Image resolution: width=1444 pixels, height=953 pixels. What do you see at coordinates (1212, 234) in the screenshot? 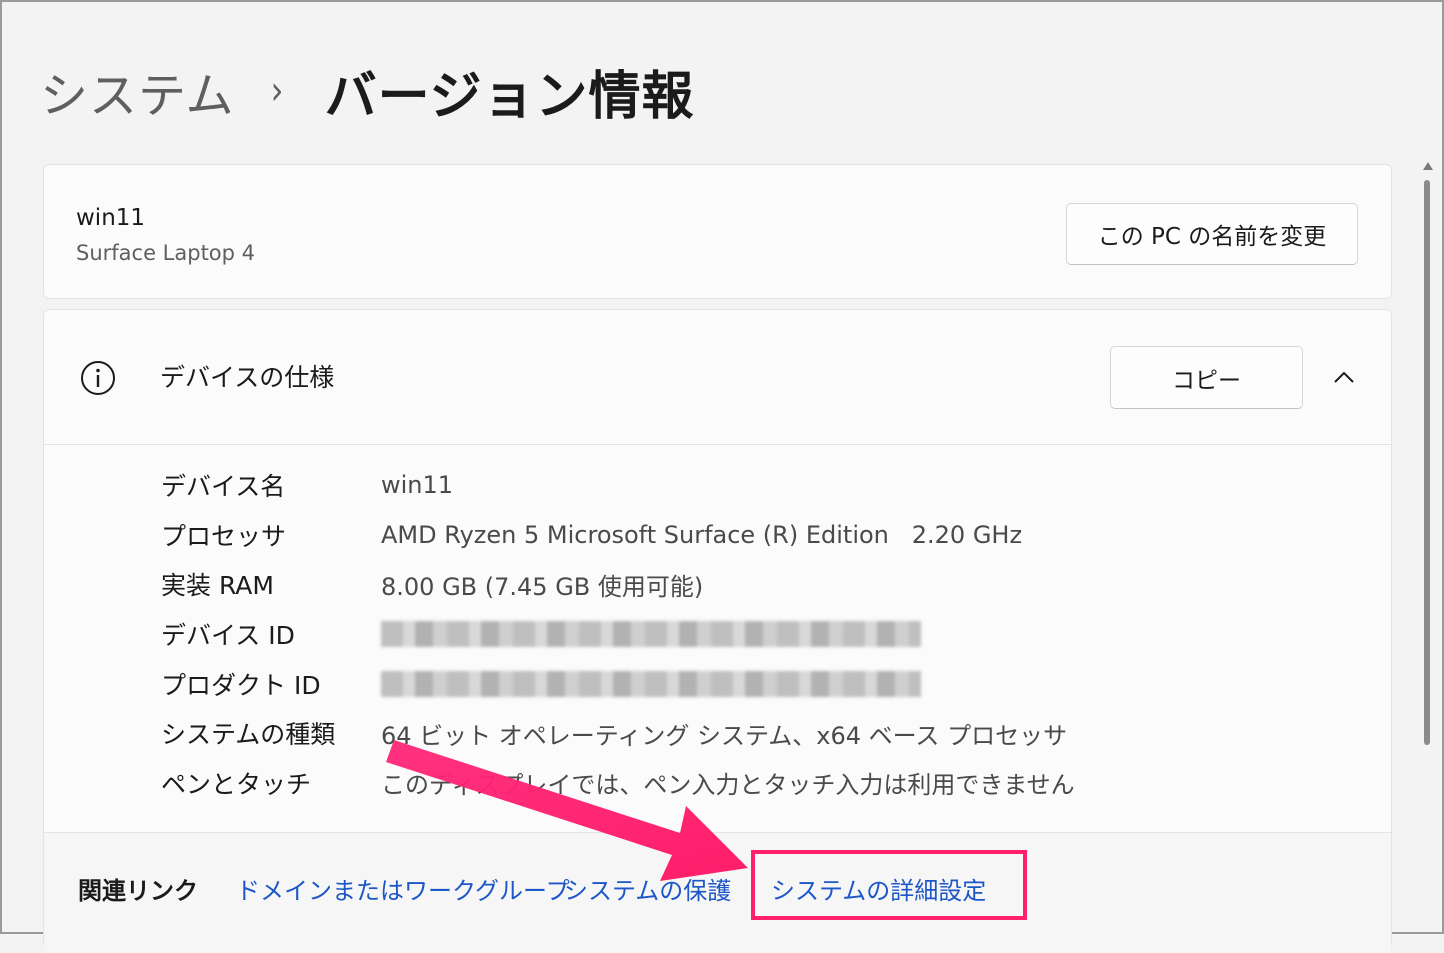
I see `rename-pc-button: この PC の名前を変更` at bounding box center [1212, 234].